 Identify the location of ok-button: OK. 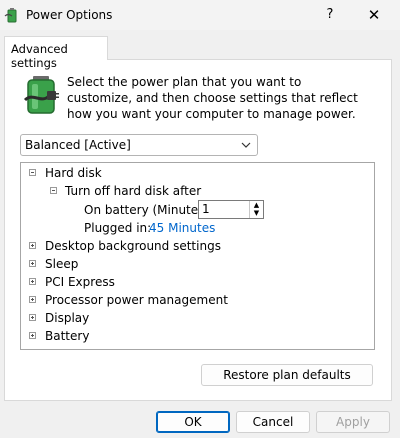
(193, 422).